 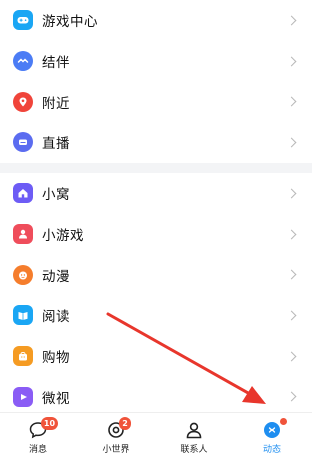 I want to click on menu-item-label: 动漫, so click(x=56, y=276).